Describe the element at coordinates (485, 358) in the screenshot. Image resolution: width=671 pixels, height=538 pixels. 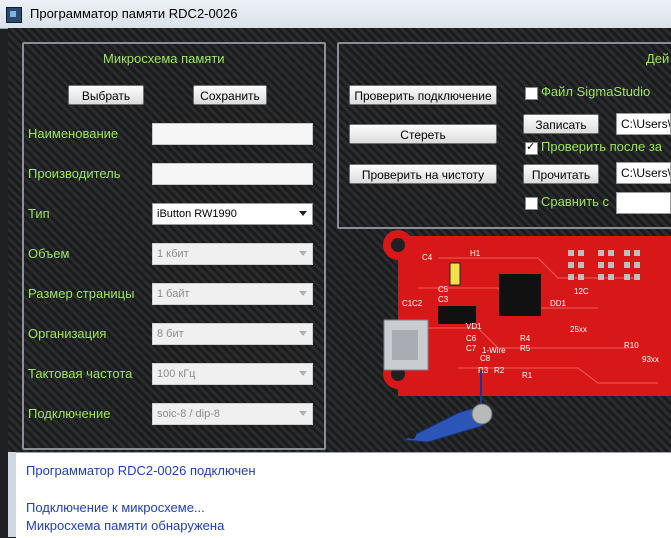
I see `board-label: C8` at that location.